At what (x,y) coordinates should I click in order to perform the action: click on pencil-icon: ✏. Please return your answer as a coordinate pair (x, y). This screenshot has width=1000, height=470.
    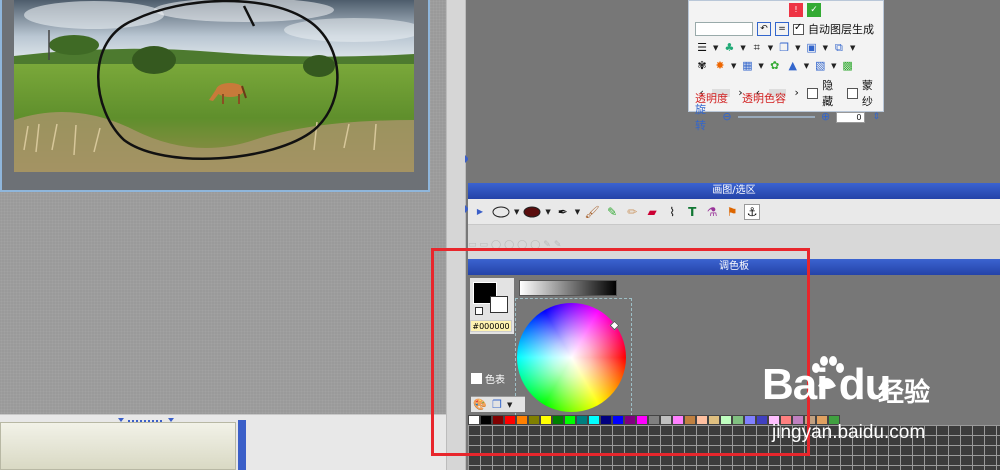
    Looking at the image, I should click on (632, 212).